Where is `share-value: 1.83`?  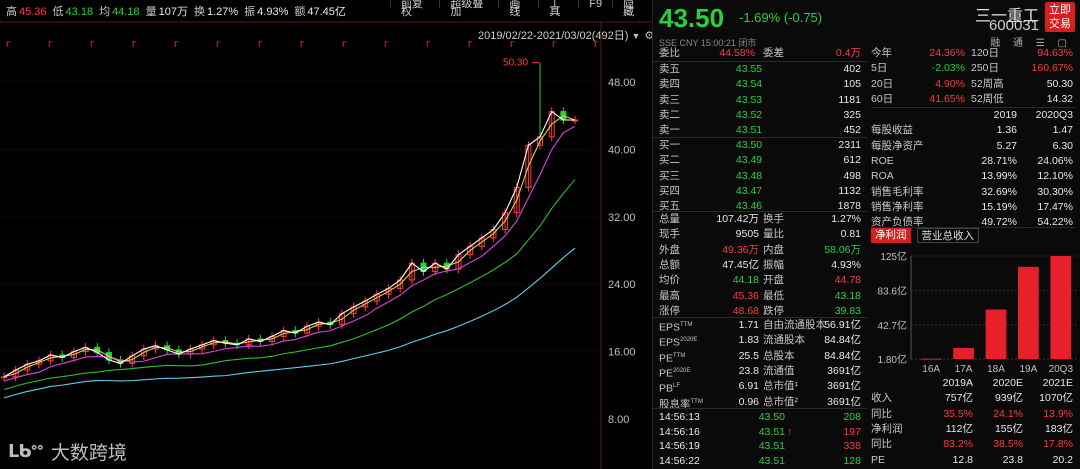 share-value: 1.83 is located at coordinates (748, 340).